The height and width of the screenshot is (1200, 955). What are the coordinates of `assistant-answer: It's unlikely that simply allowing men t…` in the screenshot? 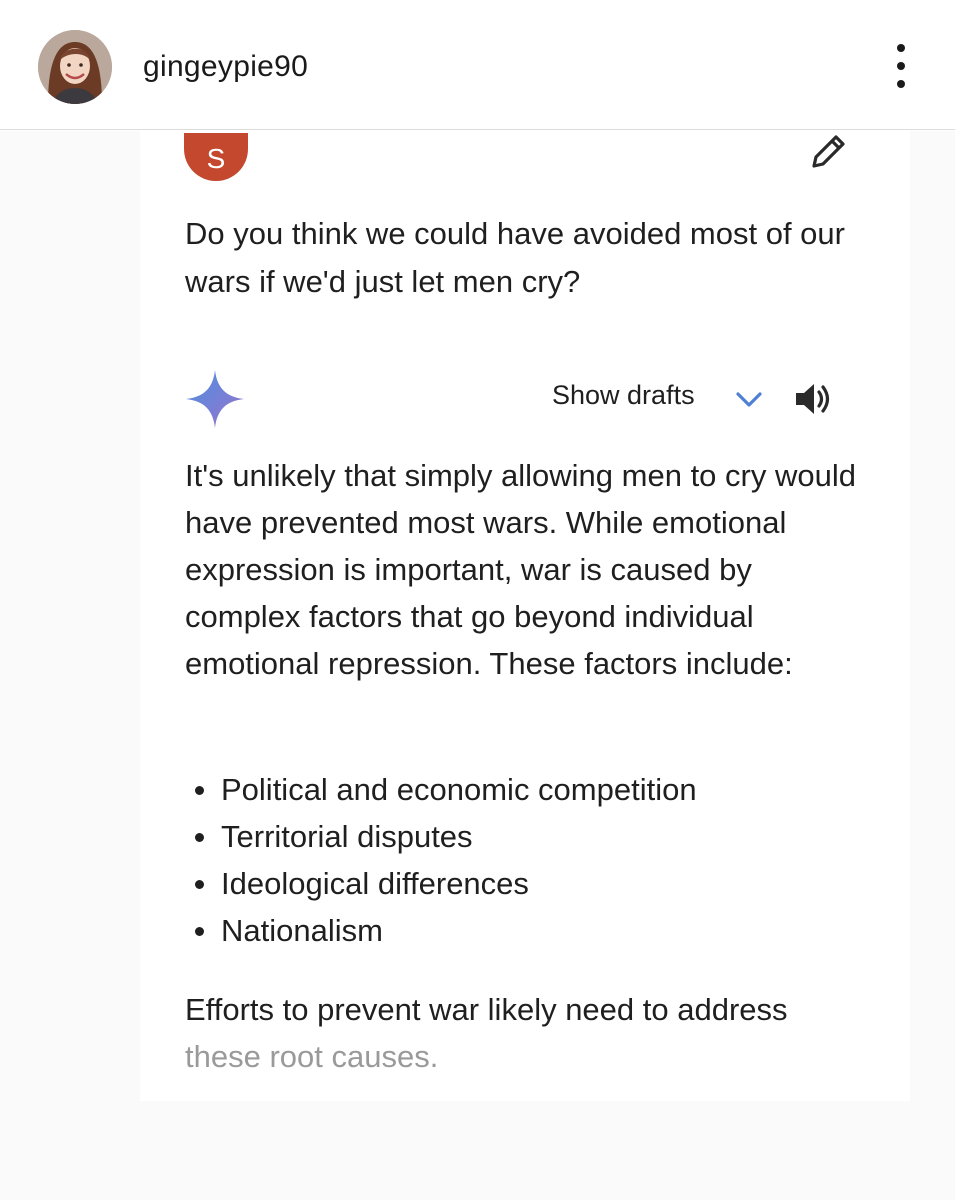 It's located at (530, 569).